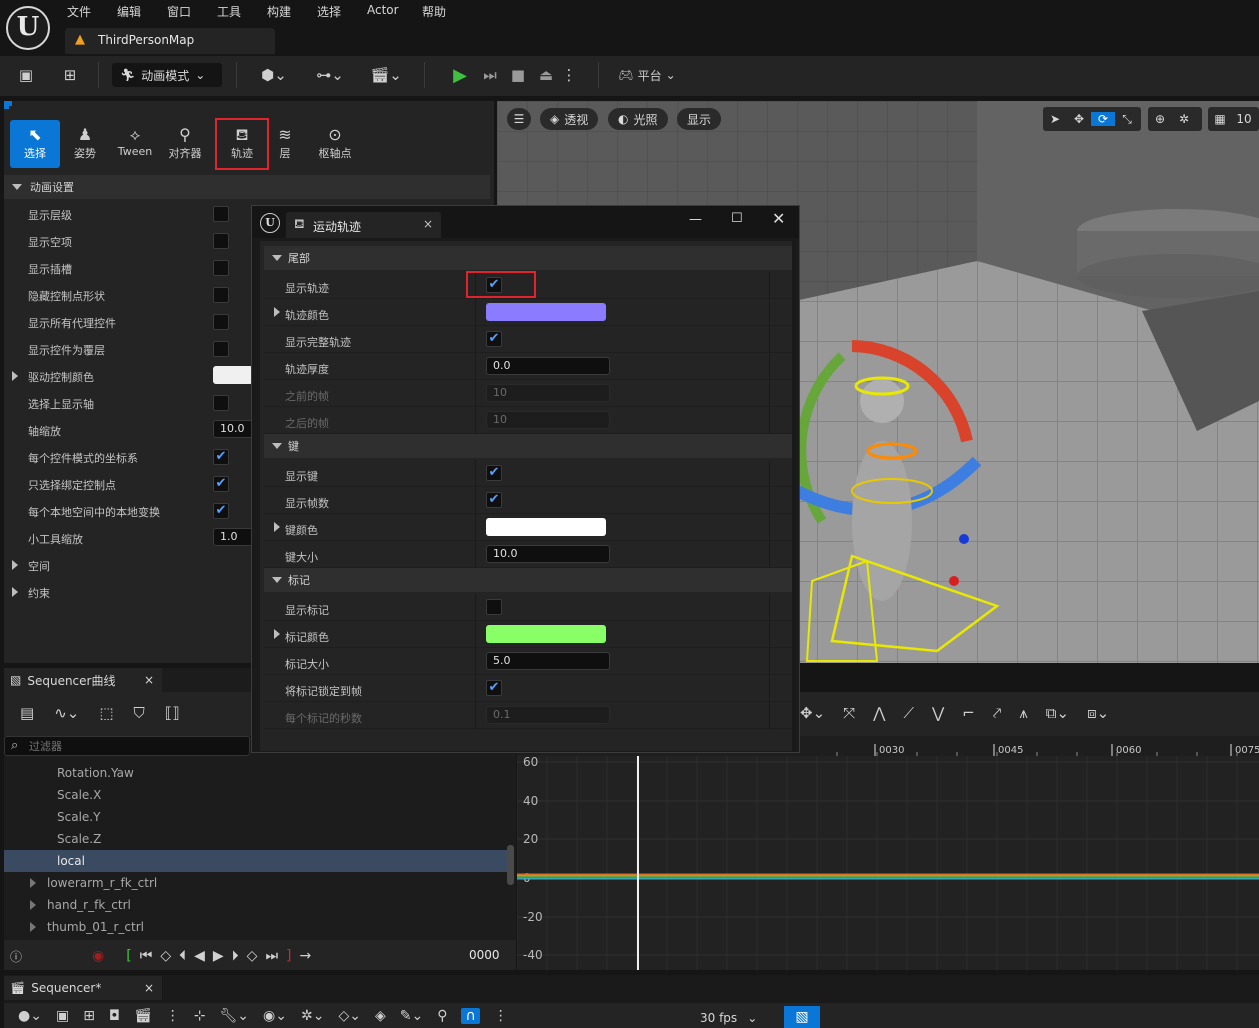 Image resolution: width=1259 pixels, height=1028 pixels. What do you see at coordinates (699, 119) in the screenshot?
I see `show-button: 显示` at bounding box center [699, 119].